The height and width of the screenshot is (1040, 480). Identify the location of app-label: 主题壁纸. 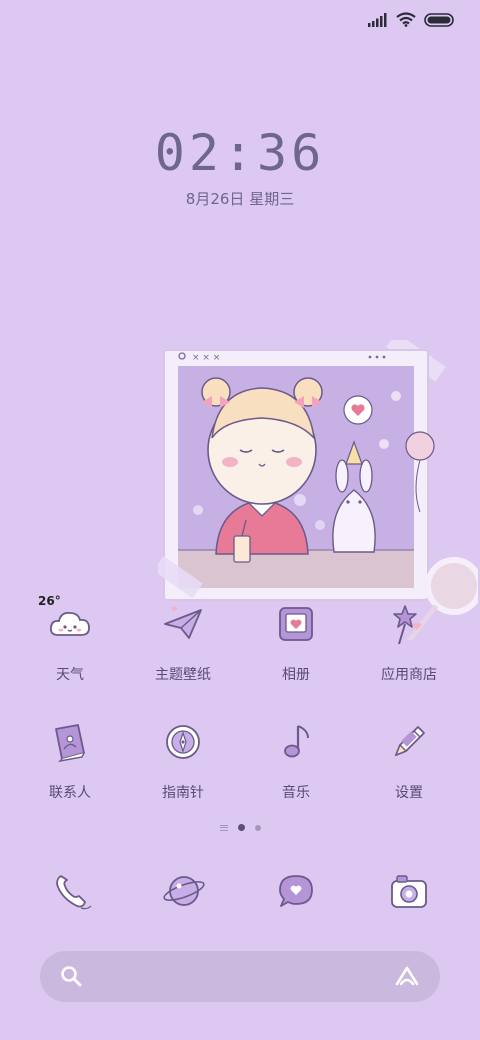
(183, 675).